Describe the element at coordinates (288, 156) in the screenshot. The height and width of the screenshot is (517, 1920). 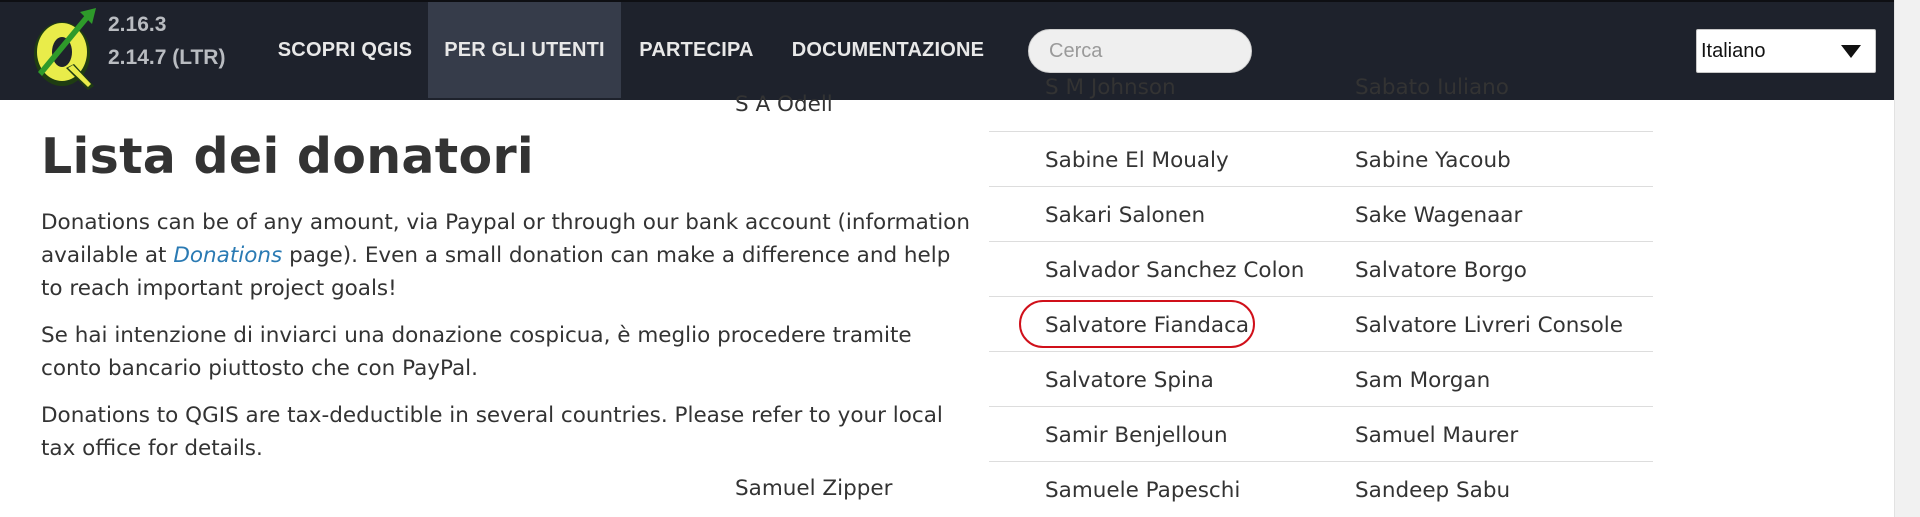
I see `page-title: Lista dei donatori` at that location.